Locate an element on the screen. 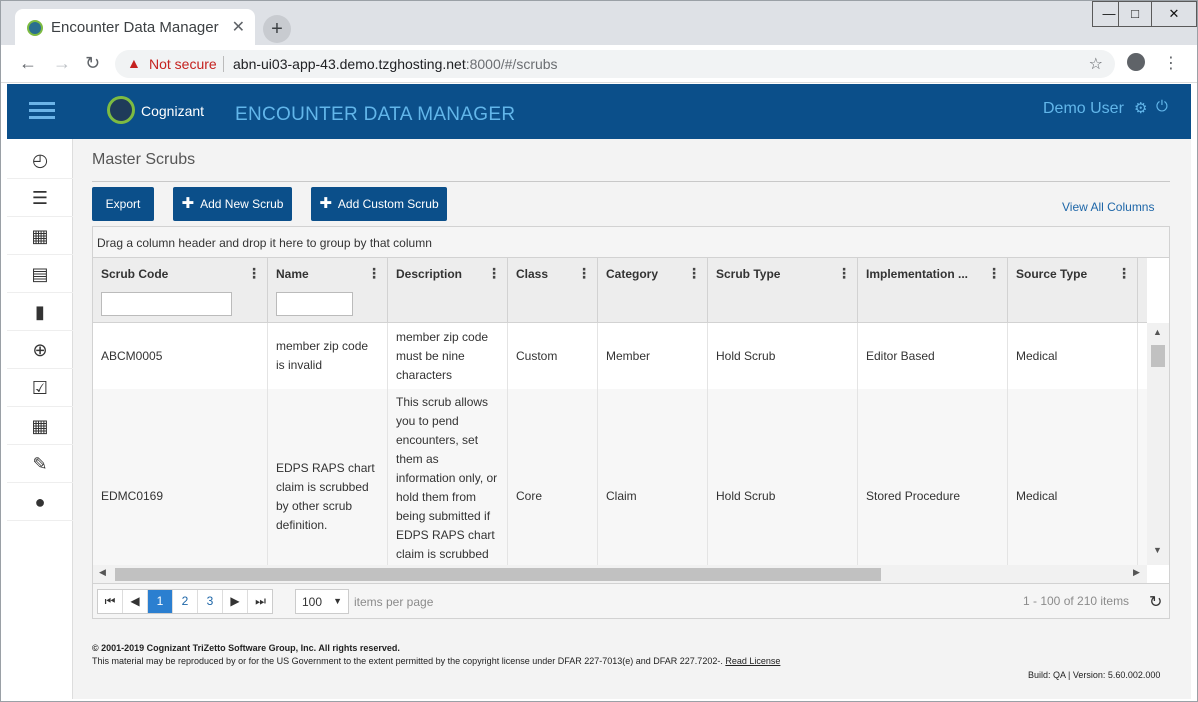 The height and width of the screenshot is (702, 1198). scroll-down-icon: ▼ is located at coordinates (1157, 550).